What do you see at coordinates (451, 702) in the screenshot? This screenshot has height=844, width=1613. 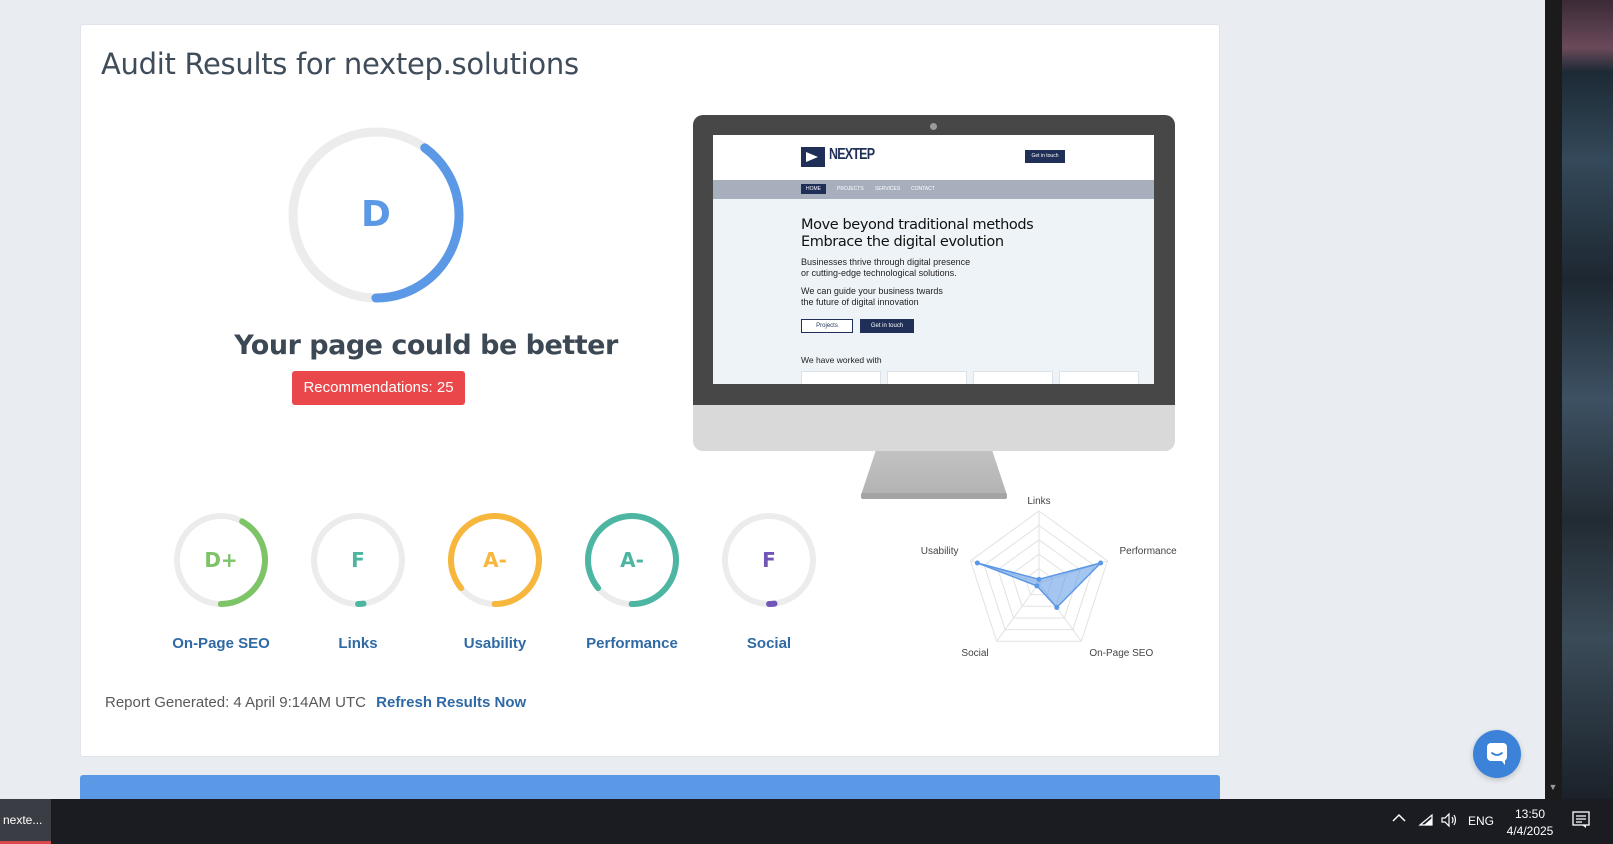 I see `refresh-results-link: Refresh Results Now` at bounding box center [451, 702].